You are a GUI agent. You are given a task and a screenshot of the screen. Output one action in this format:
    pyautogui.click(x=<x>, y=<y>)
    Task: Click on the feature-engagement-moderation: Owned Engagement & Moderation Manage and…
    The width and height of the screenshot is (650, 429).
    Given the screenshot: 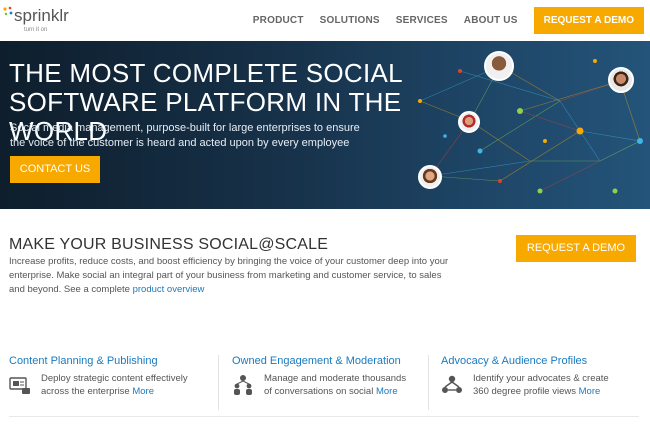 What is the action you would take?
    pyautogui.click(x=332, y=382)
    